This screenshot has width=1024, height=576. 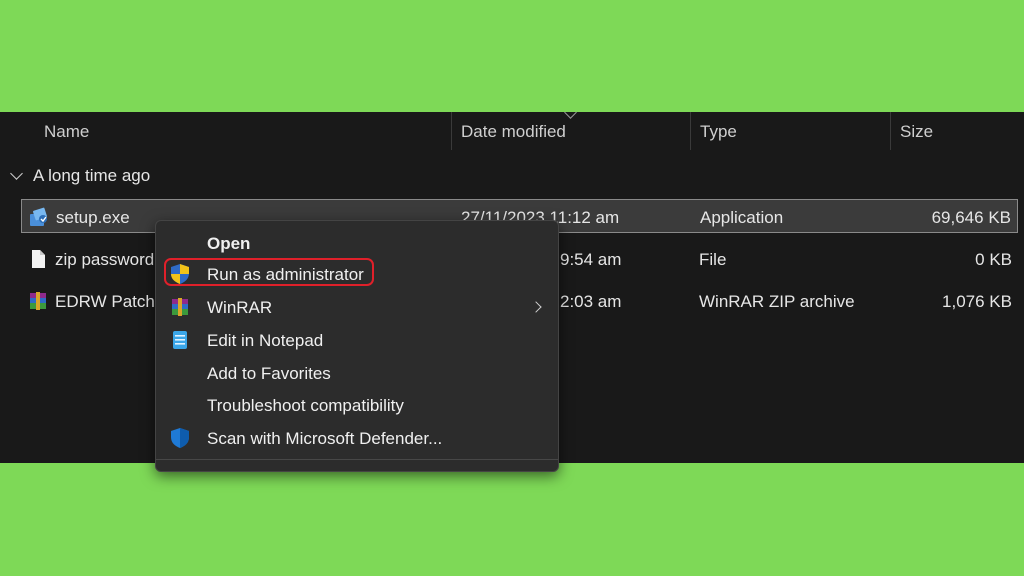 What do you see at coordinates (66, 132) in the screenshot?
I see `column-name-header: Name` at bounding box center [66, 132].